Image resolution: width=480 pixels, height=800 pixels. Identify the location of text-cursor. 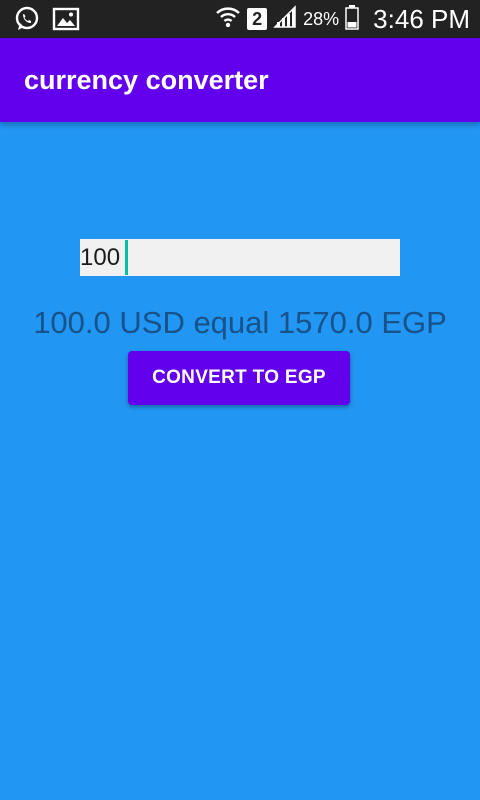
(126, 257).